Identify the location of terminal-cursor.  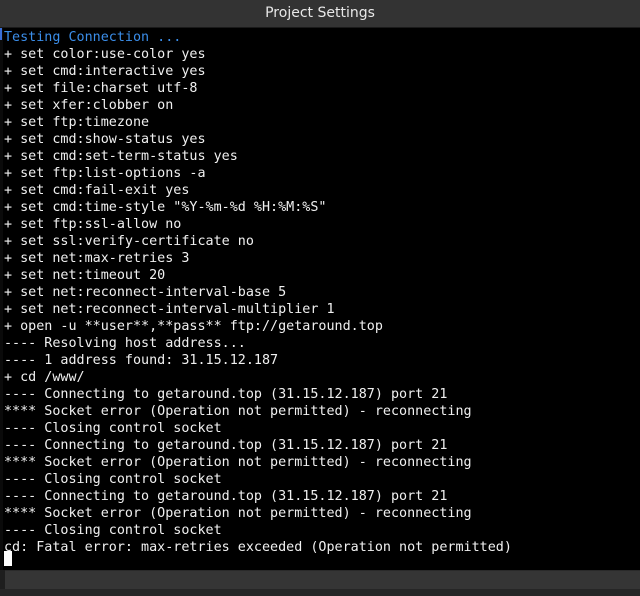
(8, 558).